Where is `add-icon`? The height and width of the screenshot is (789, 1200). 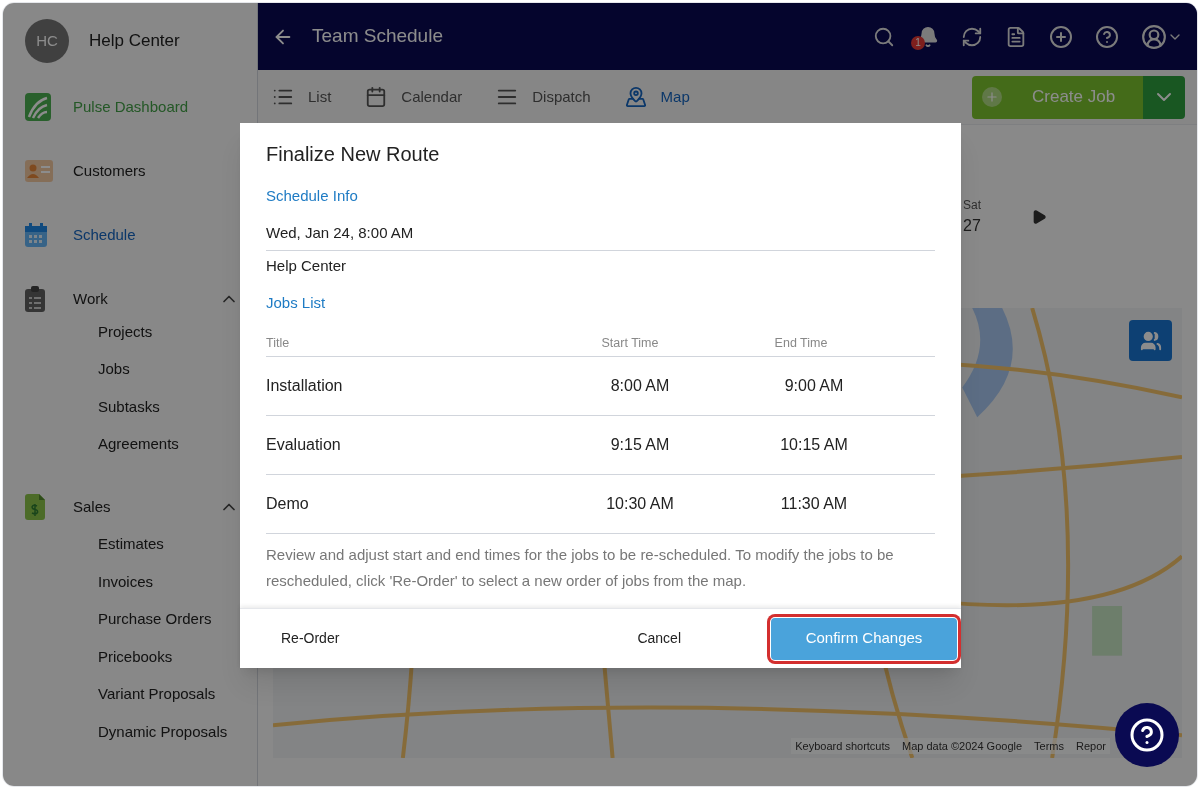 add-icon is located at coordinates (1061, 36).